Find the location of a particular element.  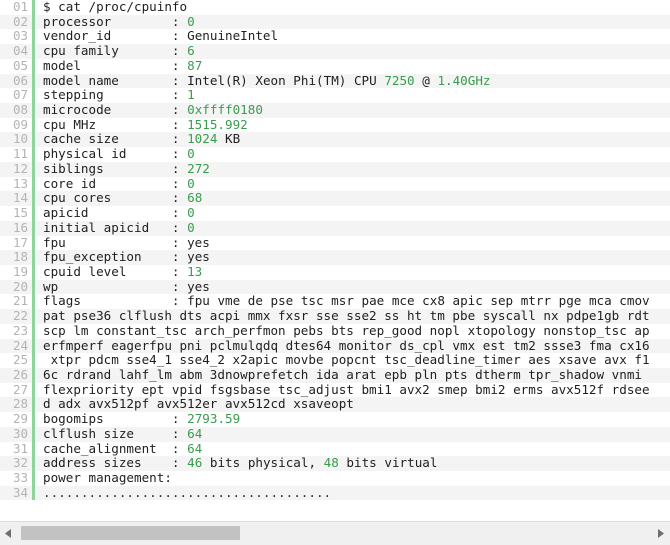

field-key: siblings is located at coordinates (73, 168).